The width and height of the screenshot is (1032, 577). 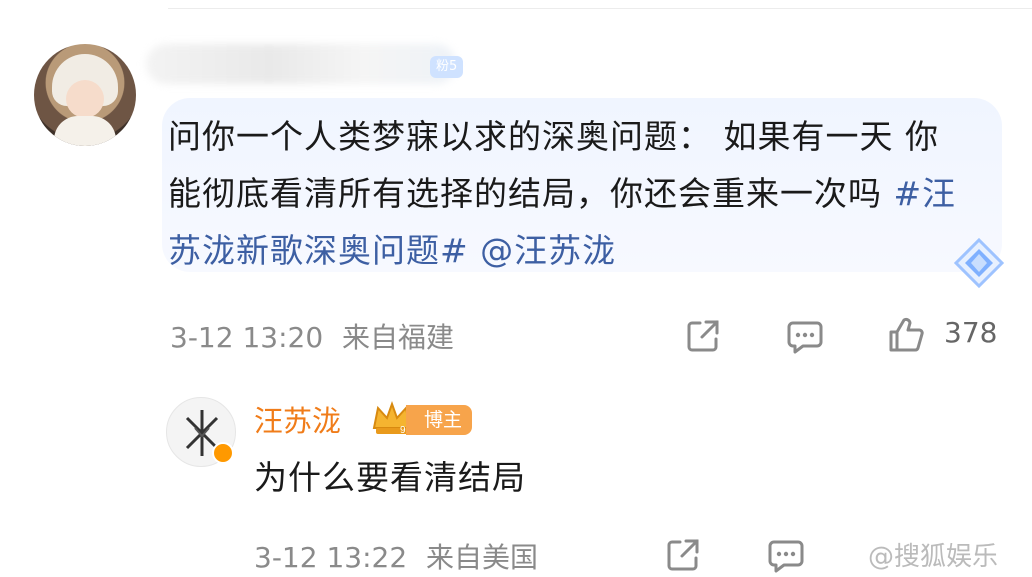 I want to click on reply-timestamp: 3-12 13:22, so click(x=331, y=557).